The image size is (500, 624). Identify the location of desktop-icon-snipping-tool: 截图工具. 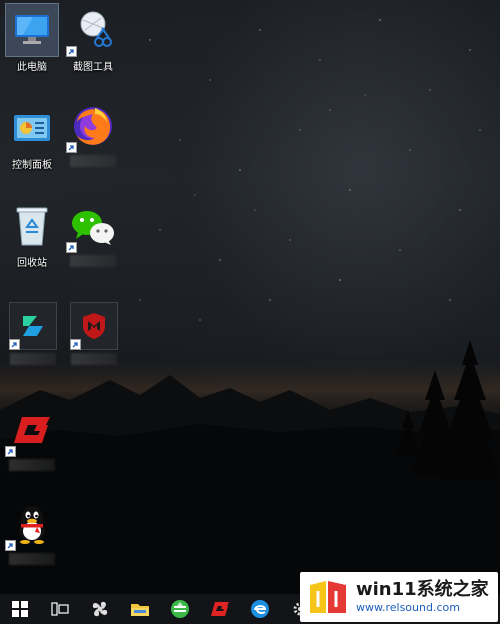
(93, 38).